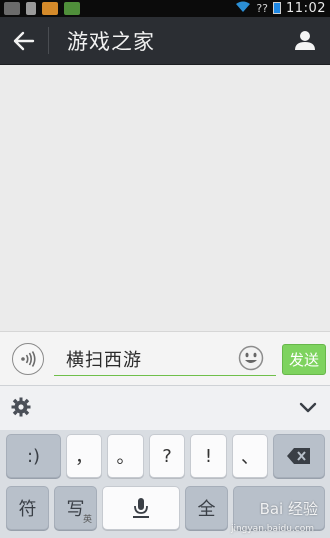 The image size is (330, 538). What do you see at coordinates (243, 8) in the screenshot?
I see `wifi-icon` at bounding box center [243, 8].